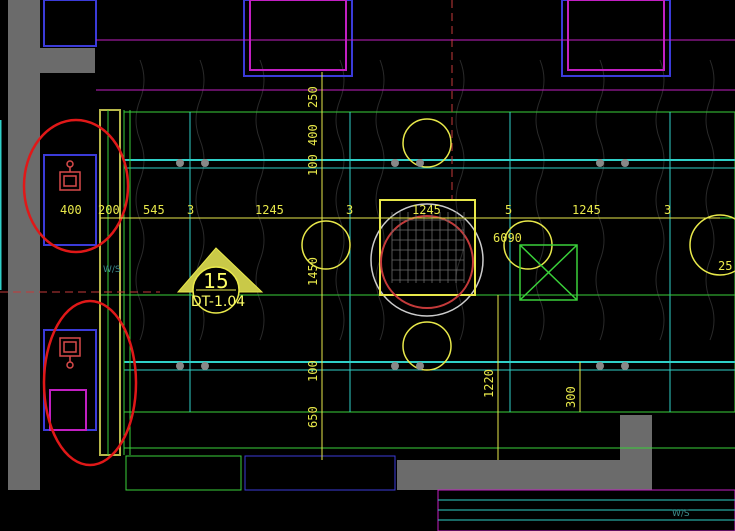 The height and width of the screenshot is (531, 735). Describe the element at coordinates (507, 238) in the screenshot. I see `dim-text: 6090` at that location.